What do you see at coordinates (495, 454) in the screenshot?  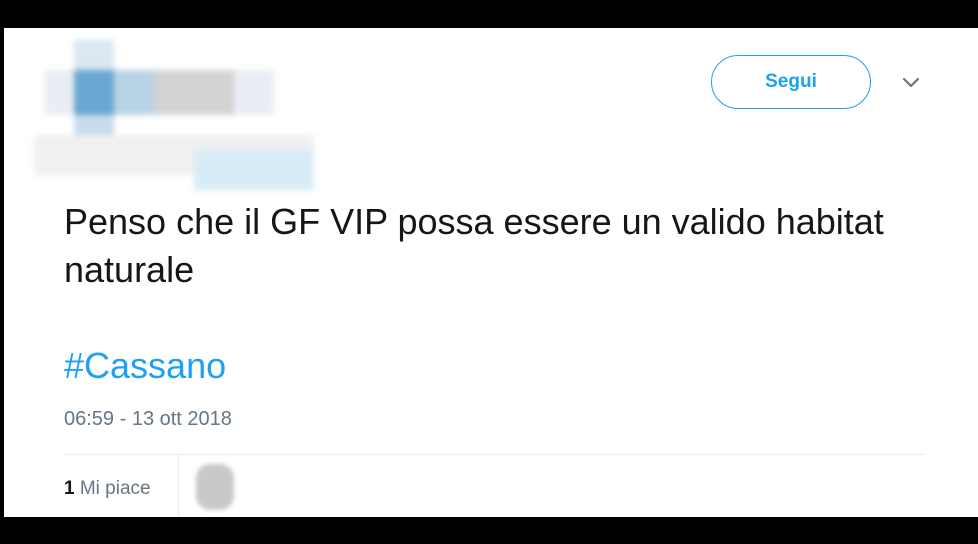 I see `divider` at bounding box center [495, 454].